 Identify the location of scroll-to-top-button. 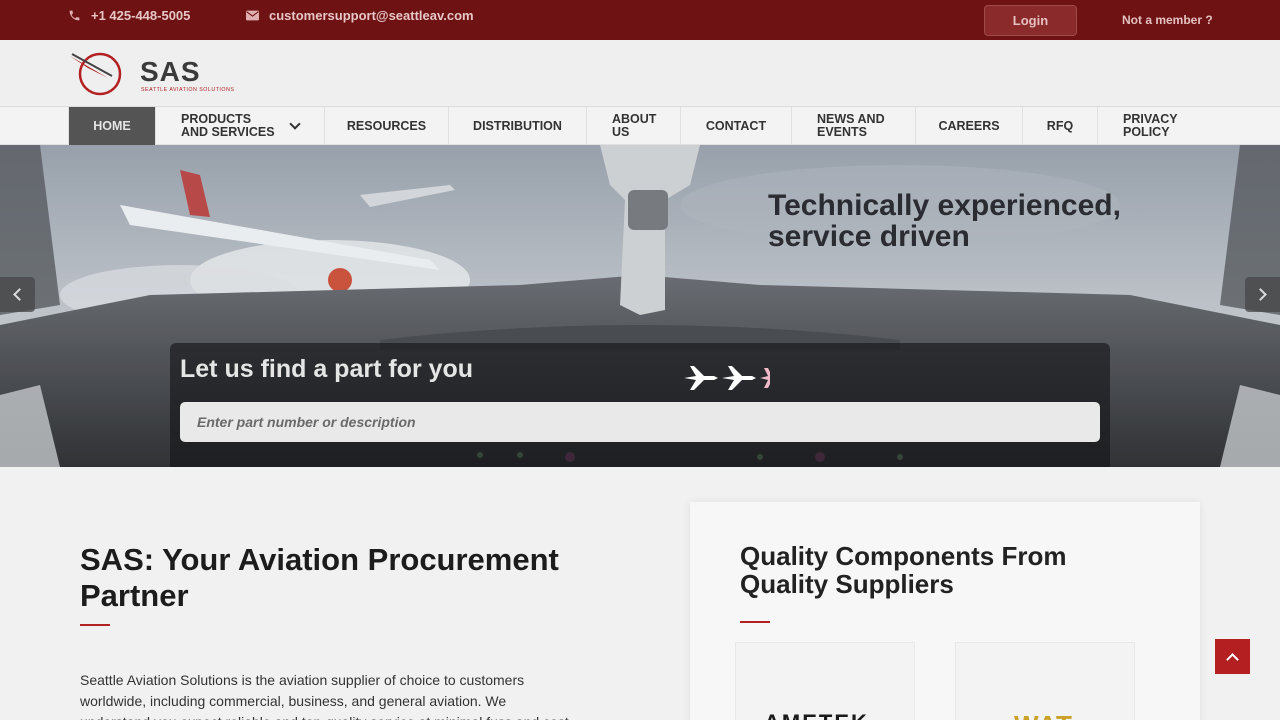
(1232, 656).